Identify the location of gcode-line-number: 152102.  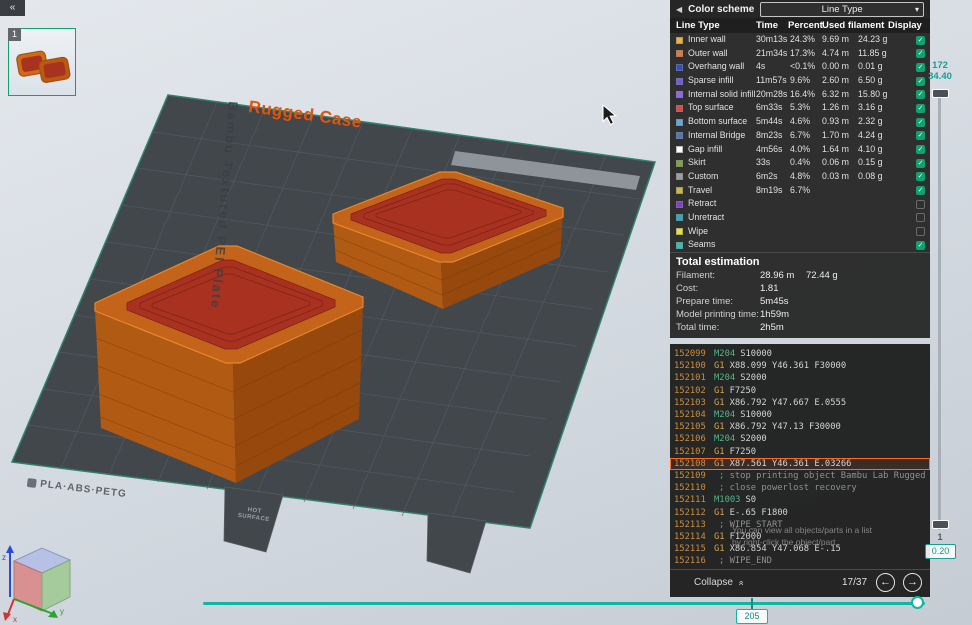
(690, 390).